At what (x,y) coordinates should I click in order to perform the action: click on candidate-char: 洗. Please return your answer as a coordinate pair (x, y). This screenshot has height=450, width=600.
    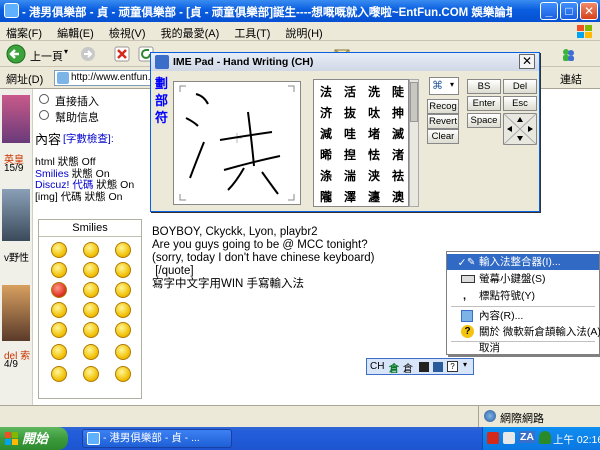
    Looking at the image, I should click on (374, 92).